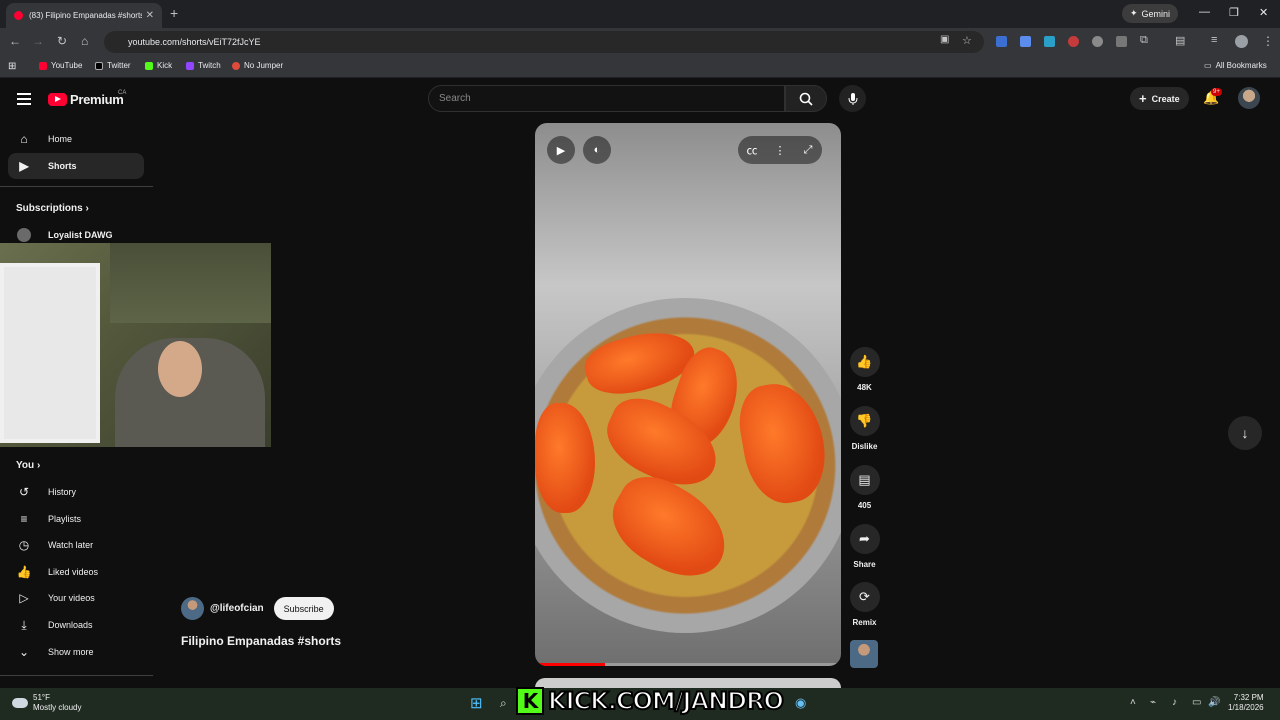 Image resolution: width=1280 pixels, height=720 pixels. I want to click on speaker-icon: 🔊, so click(1214, 702).